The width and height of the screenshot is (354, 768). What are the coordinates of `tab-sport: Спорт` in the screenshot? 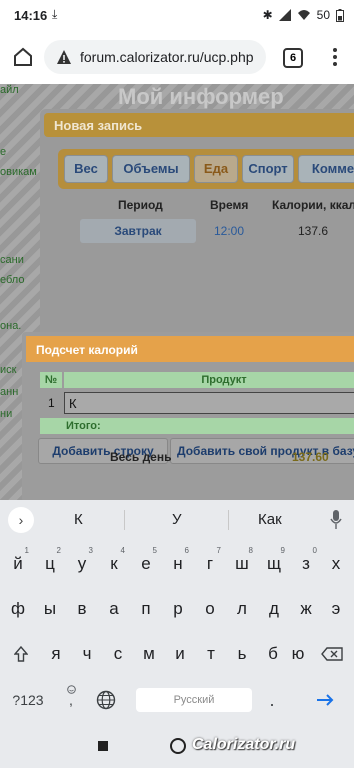 It's located at (268, 169).